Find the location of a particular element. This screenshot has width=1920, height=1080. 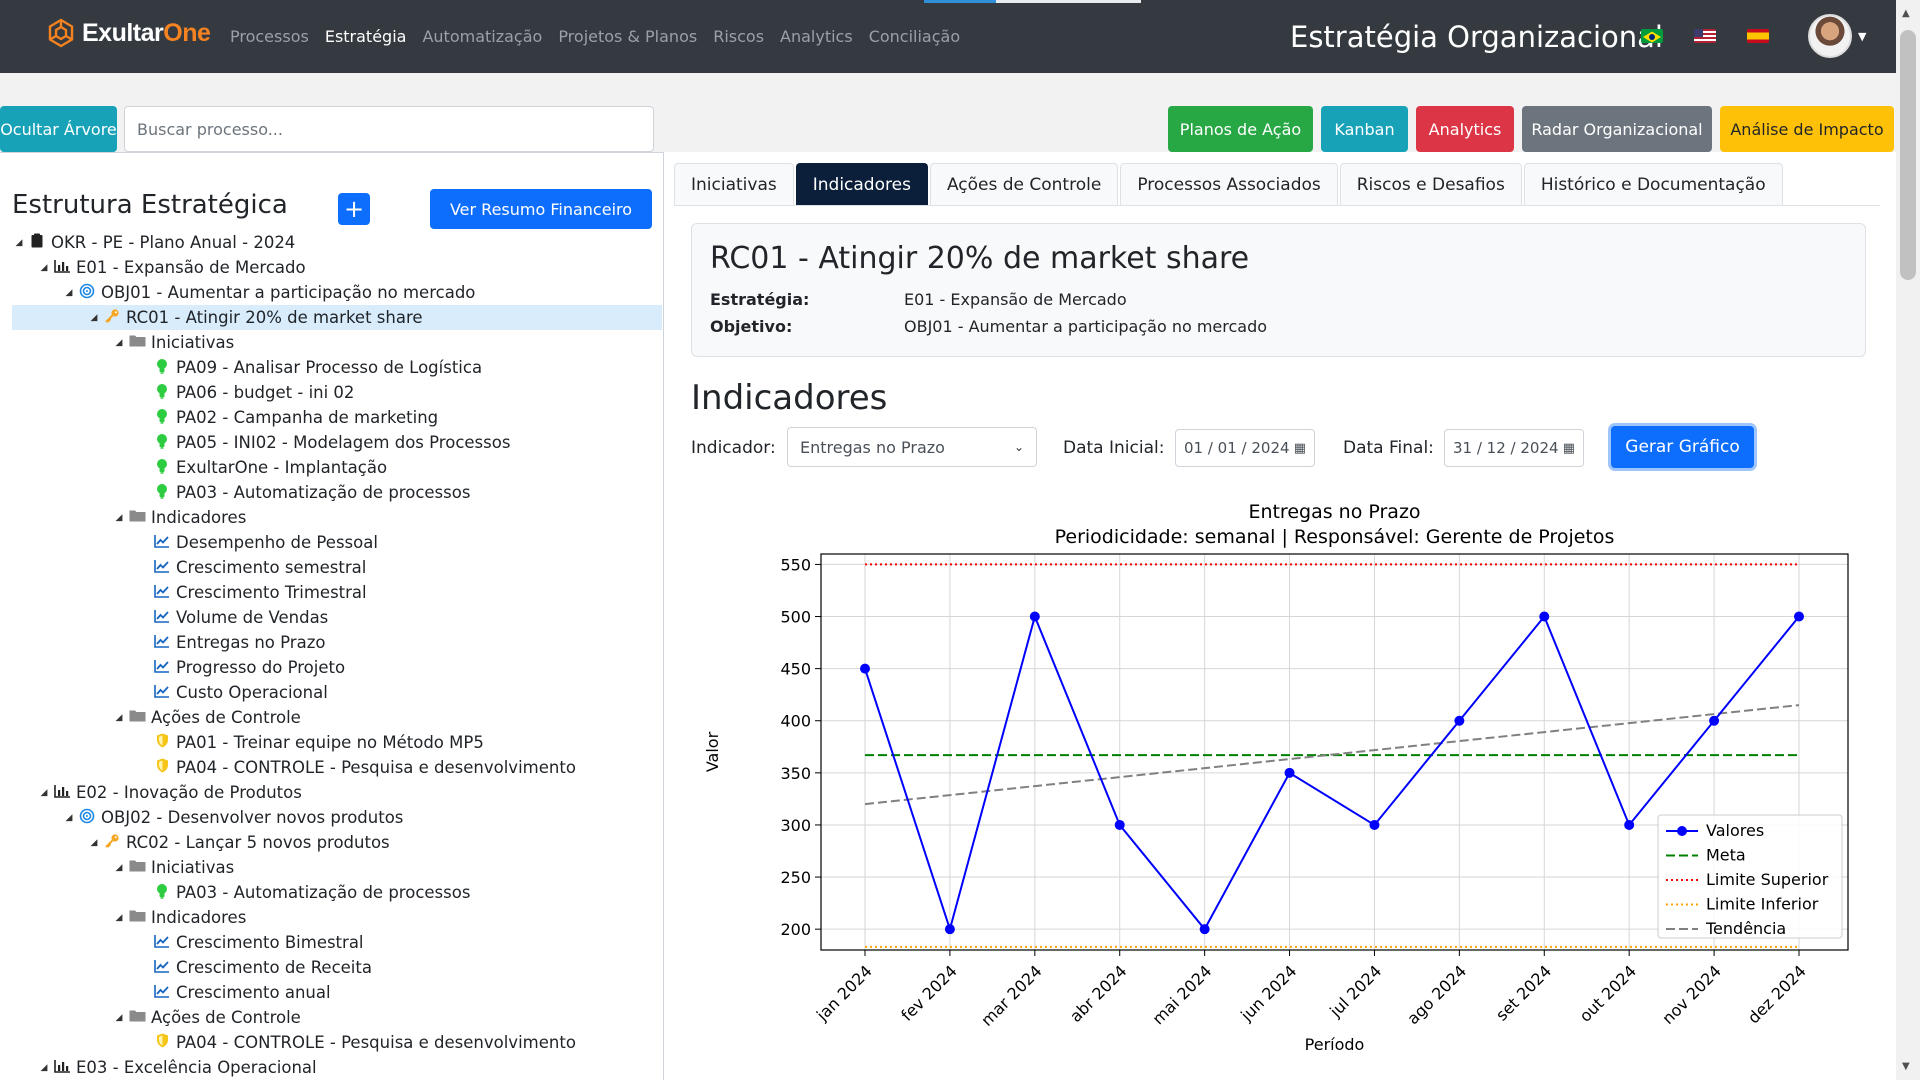

tree-node: ◢ E02 - Inovação de Produtos is located at coordinates (337, 792).